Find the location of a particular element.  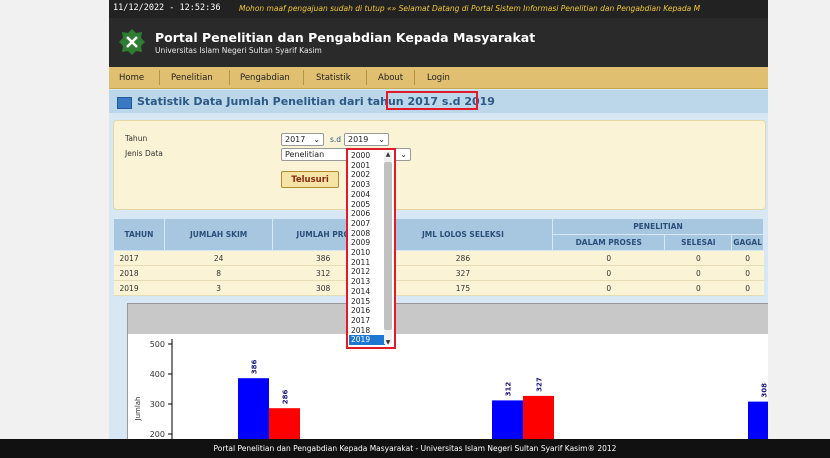

col-penelitian: PENELITIAN is located at coordinates (658, 226).